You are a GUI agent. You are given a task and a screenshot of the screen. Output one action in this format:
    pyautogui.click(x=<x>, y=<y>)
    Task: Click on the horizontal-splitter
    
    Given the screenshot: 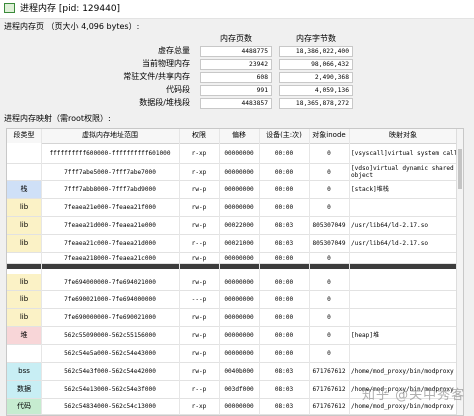 What is the action you would take?
    pyautogui.click(x=235, y=266)
    